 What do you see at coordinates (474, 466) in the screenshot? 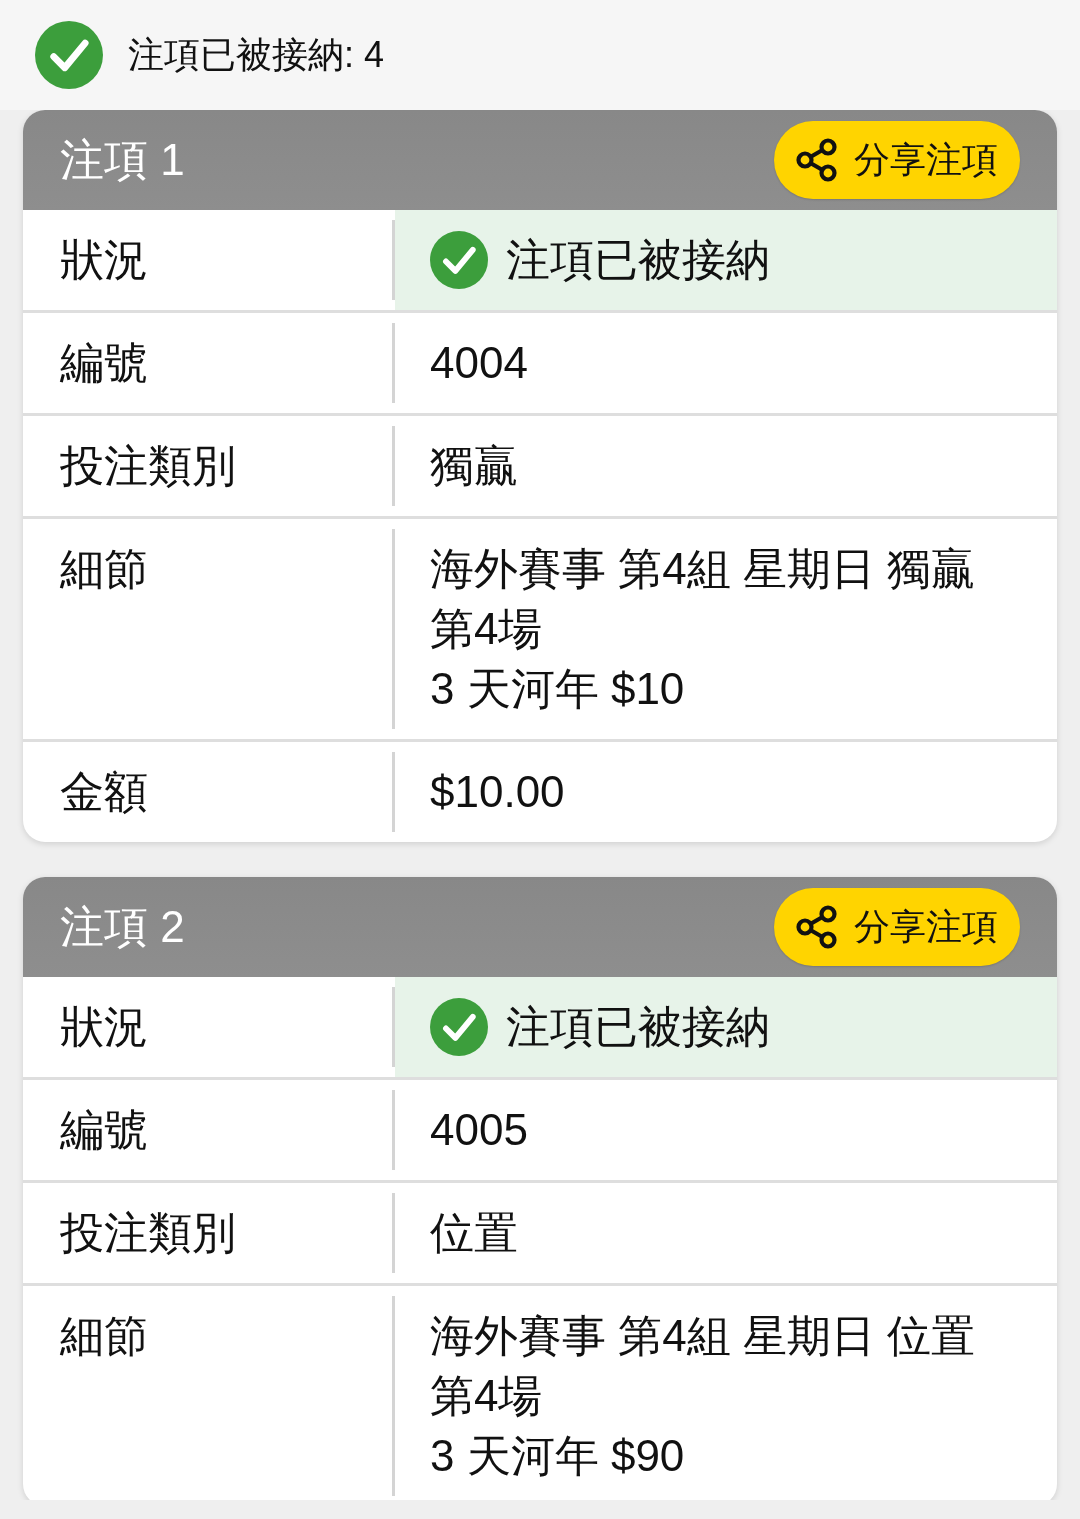
I see `row-value: 獨贏` at bounding box center [474, 466].